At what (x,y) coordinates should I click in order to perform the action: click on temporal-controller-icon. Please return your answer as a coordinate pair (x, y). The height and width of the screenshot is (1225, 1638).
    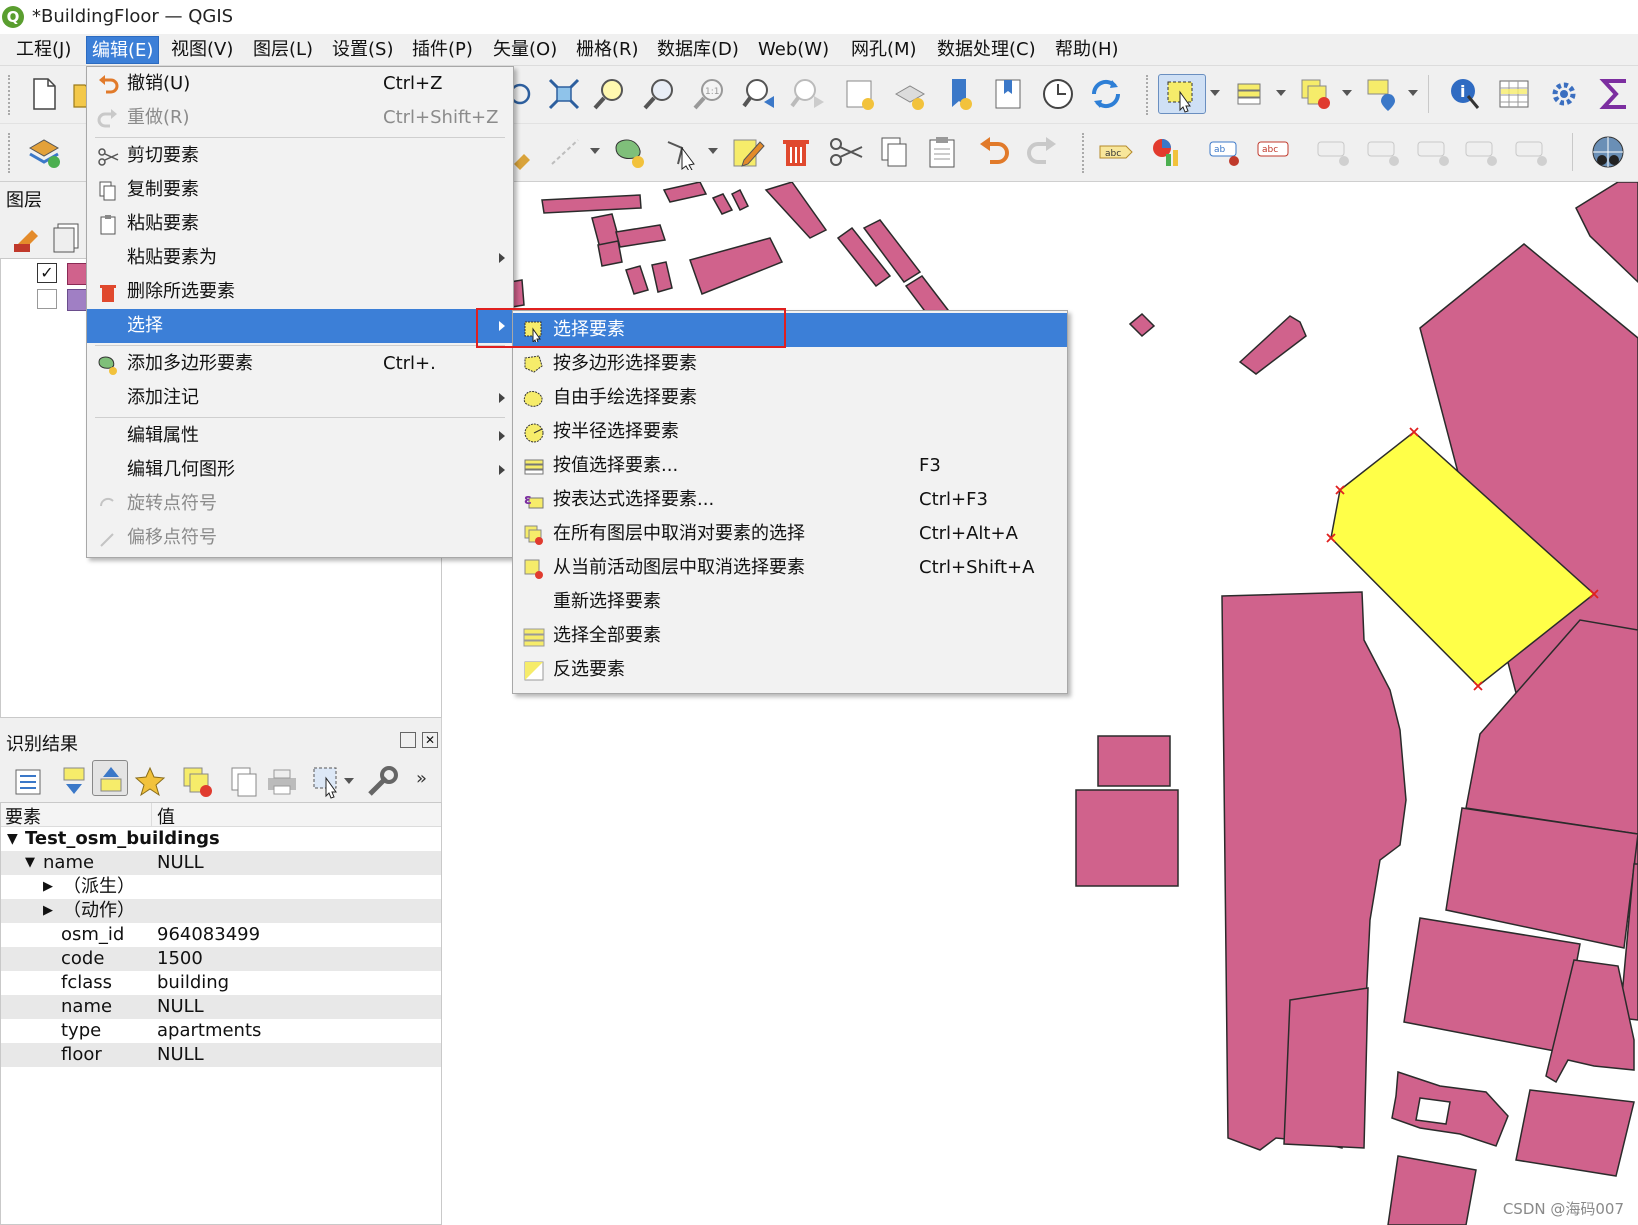
    Looking at the image, I should click on (1058, 94).